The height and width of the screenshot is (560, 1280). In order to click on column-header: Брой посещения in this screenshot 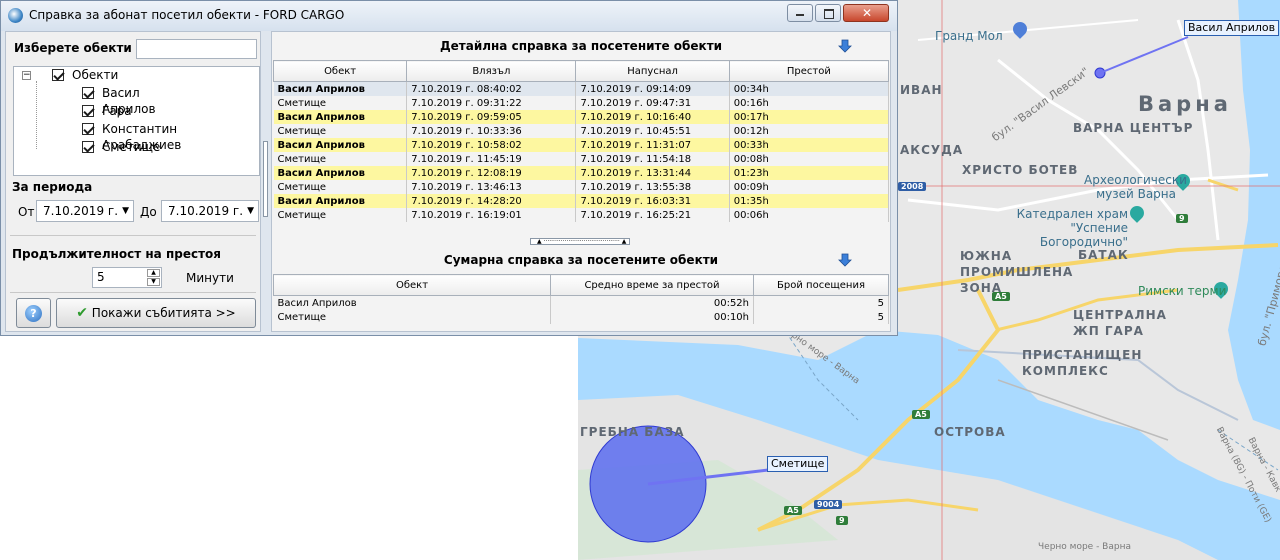, I will do `click(821, 285)`.